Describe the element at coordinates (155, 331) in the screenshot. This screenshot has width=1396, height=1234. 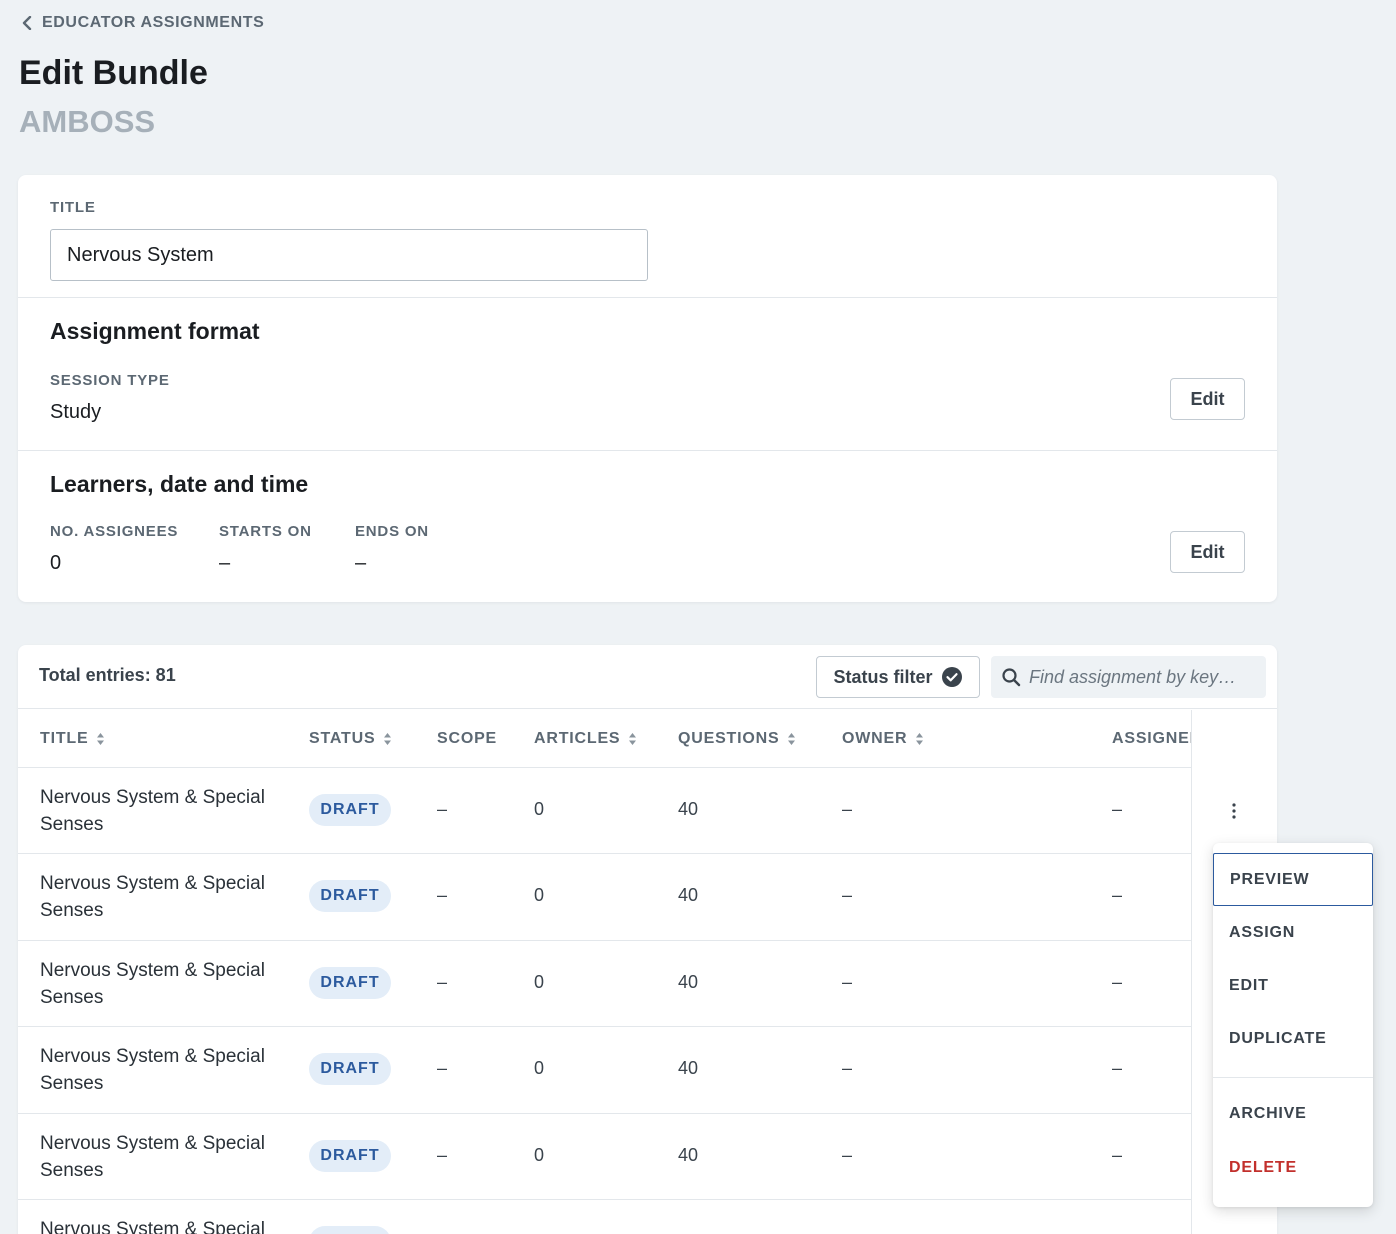
I see `assignment-format-heading: Assignment format` at that location.